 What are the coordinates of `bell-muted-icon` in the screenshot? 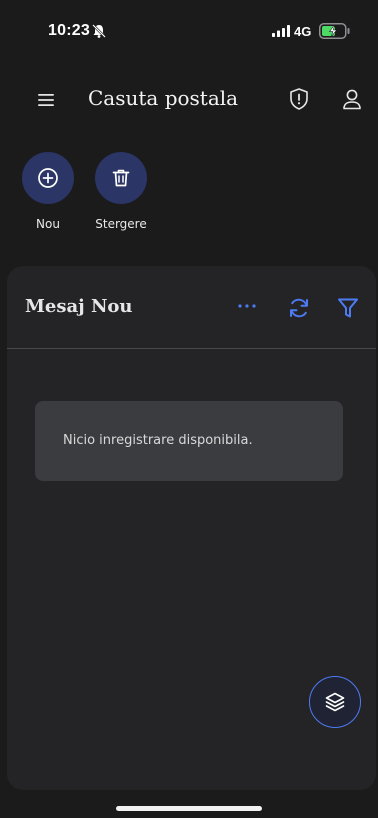 It's located at (99, 31).